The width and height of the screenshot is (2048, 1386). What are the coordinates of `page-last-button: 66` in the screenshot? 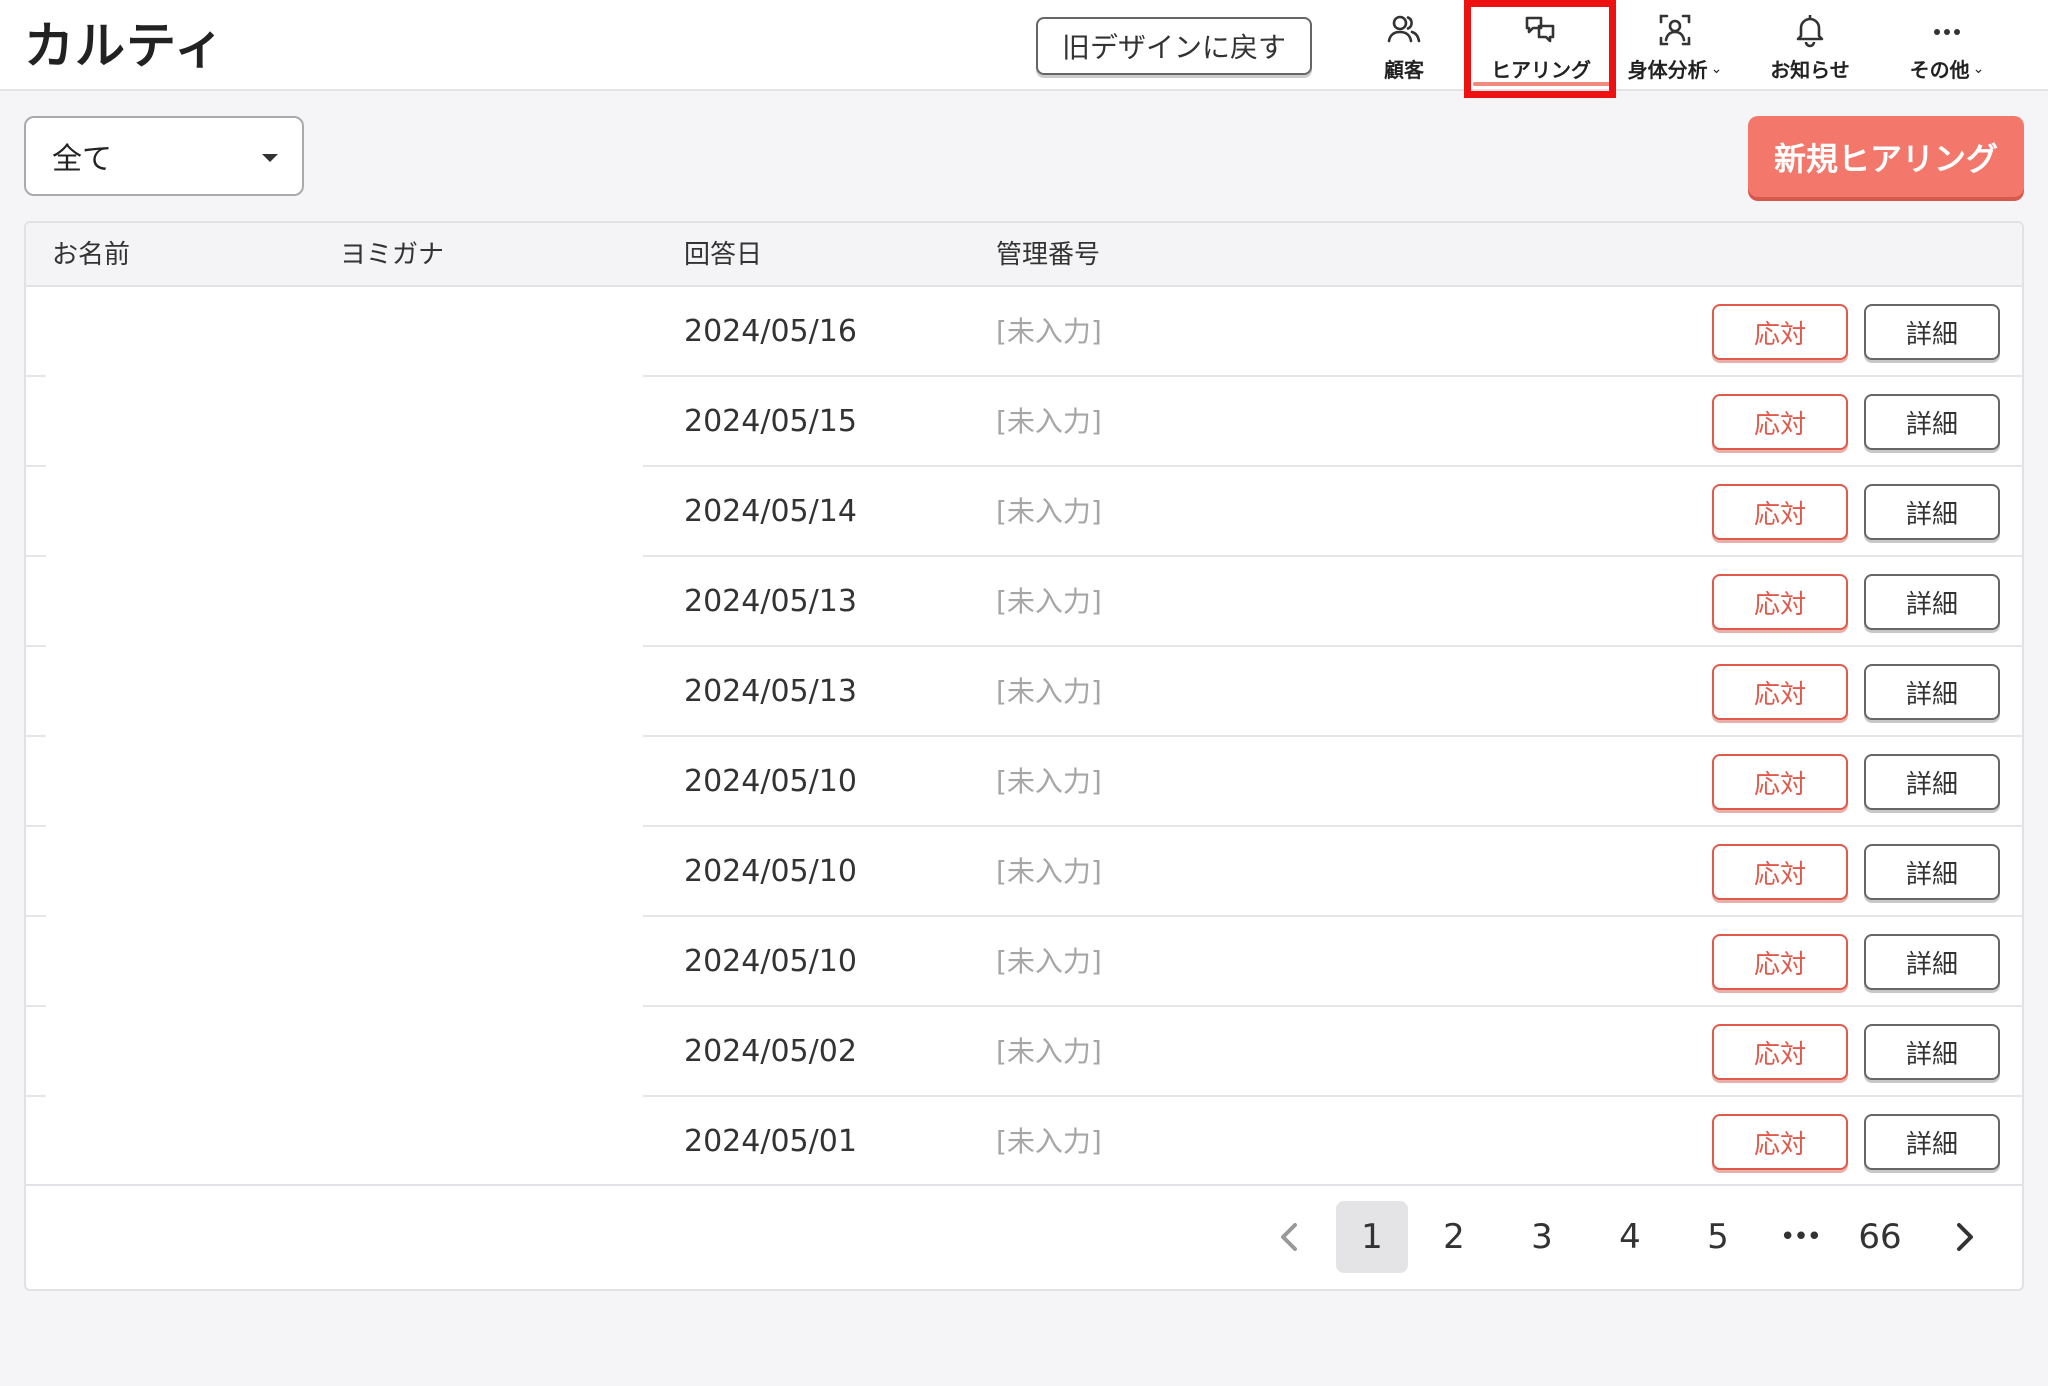 It's located at (1880, 1237).